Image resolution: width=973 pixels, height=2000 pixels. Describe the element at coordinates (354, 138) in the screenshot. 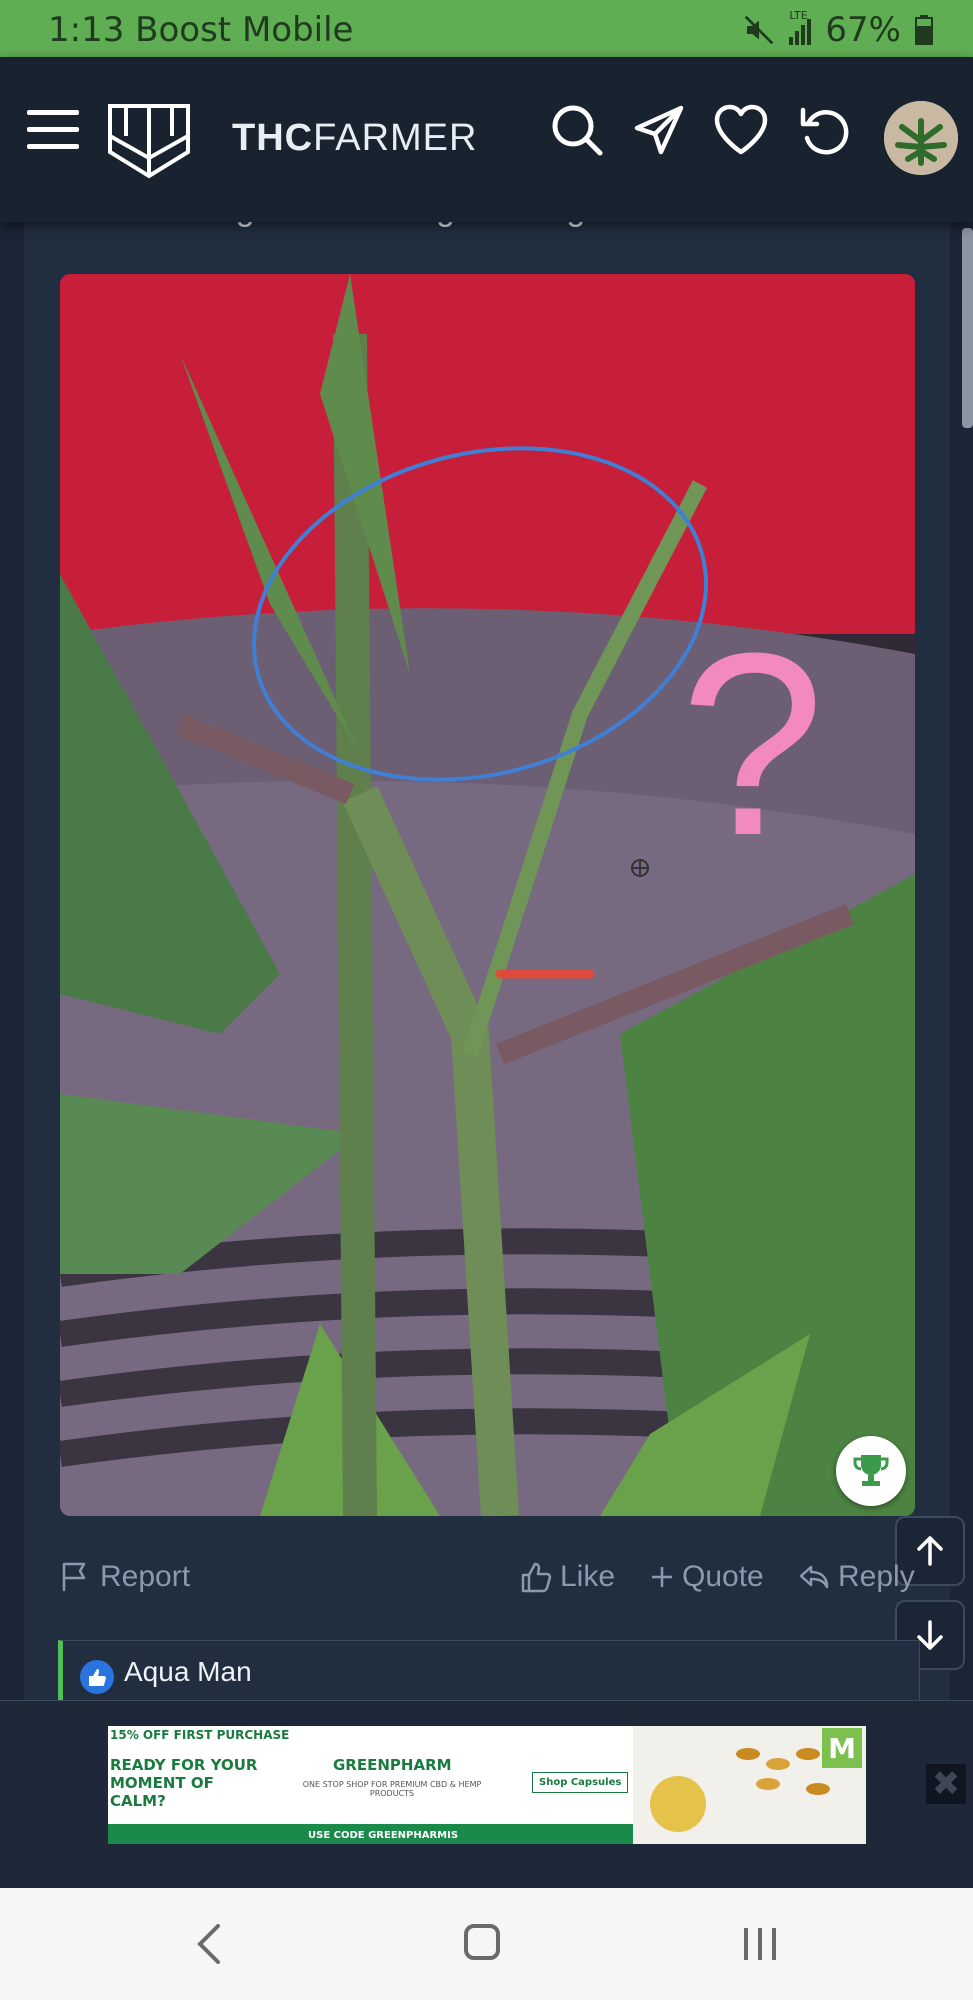

I see `site-logo-text: THCFARMER` at that location.